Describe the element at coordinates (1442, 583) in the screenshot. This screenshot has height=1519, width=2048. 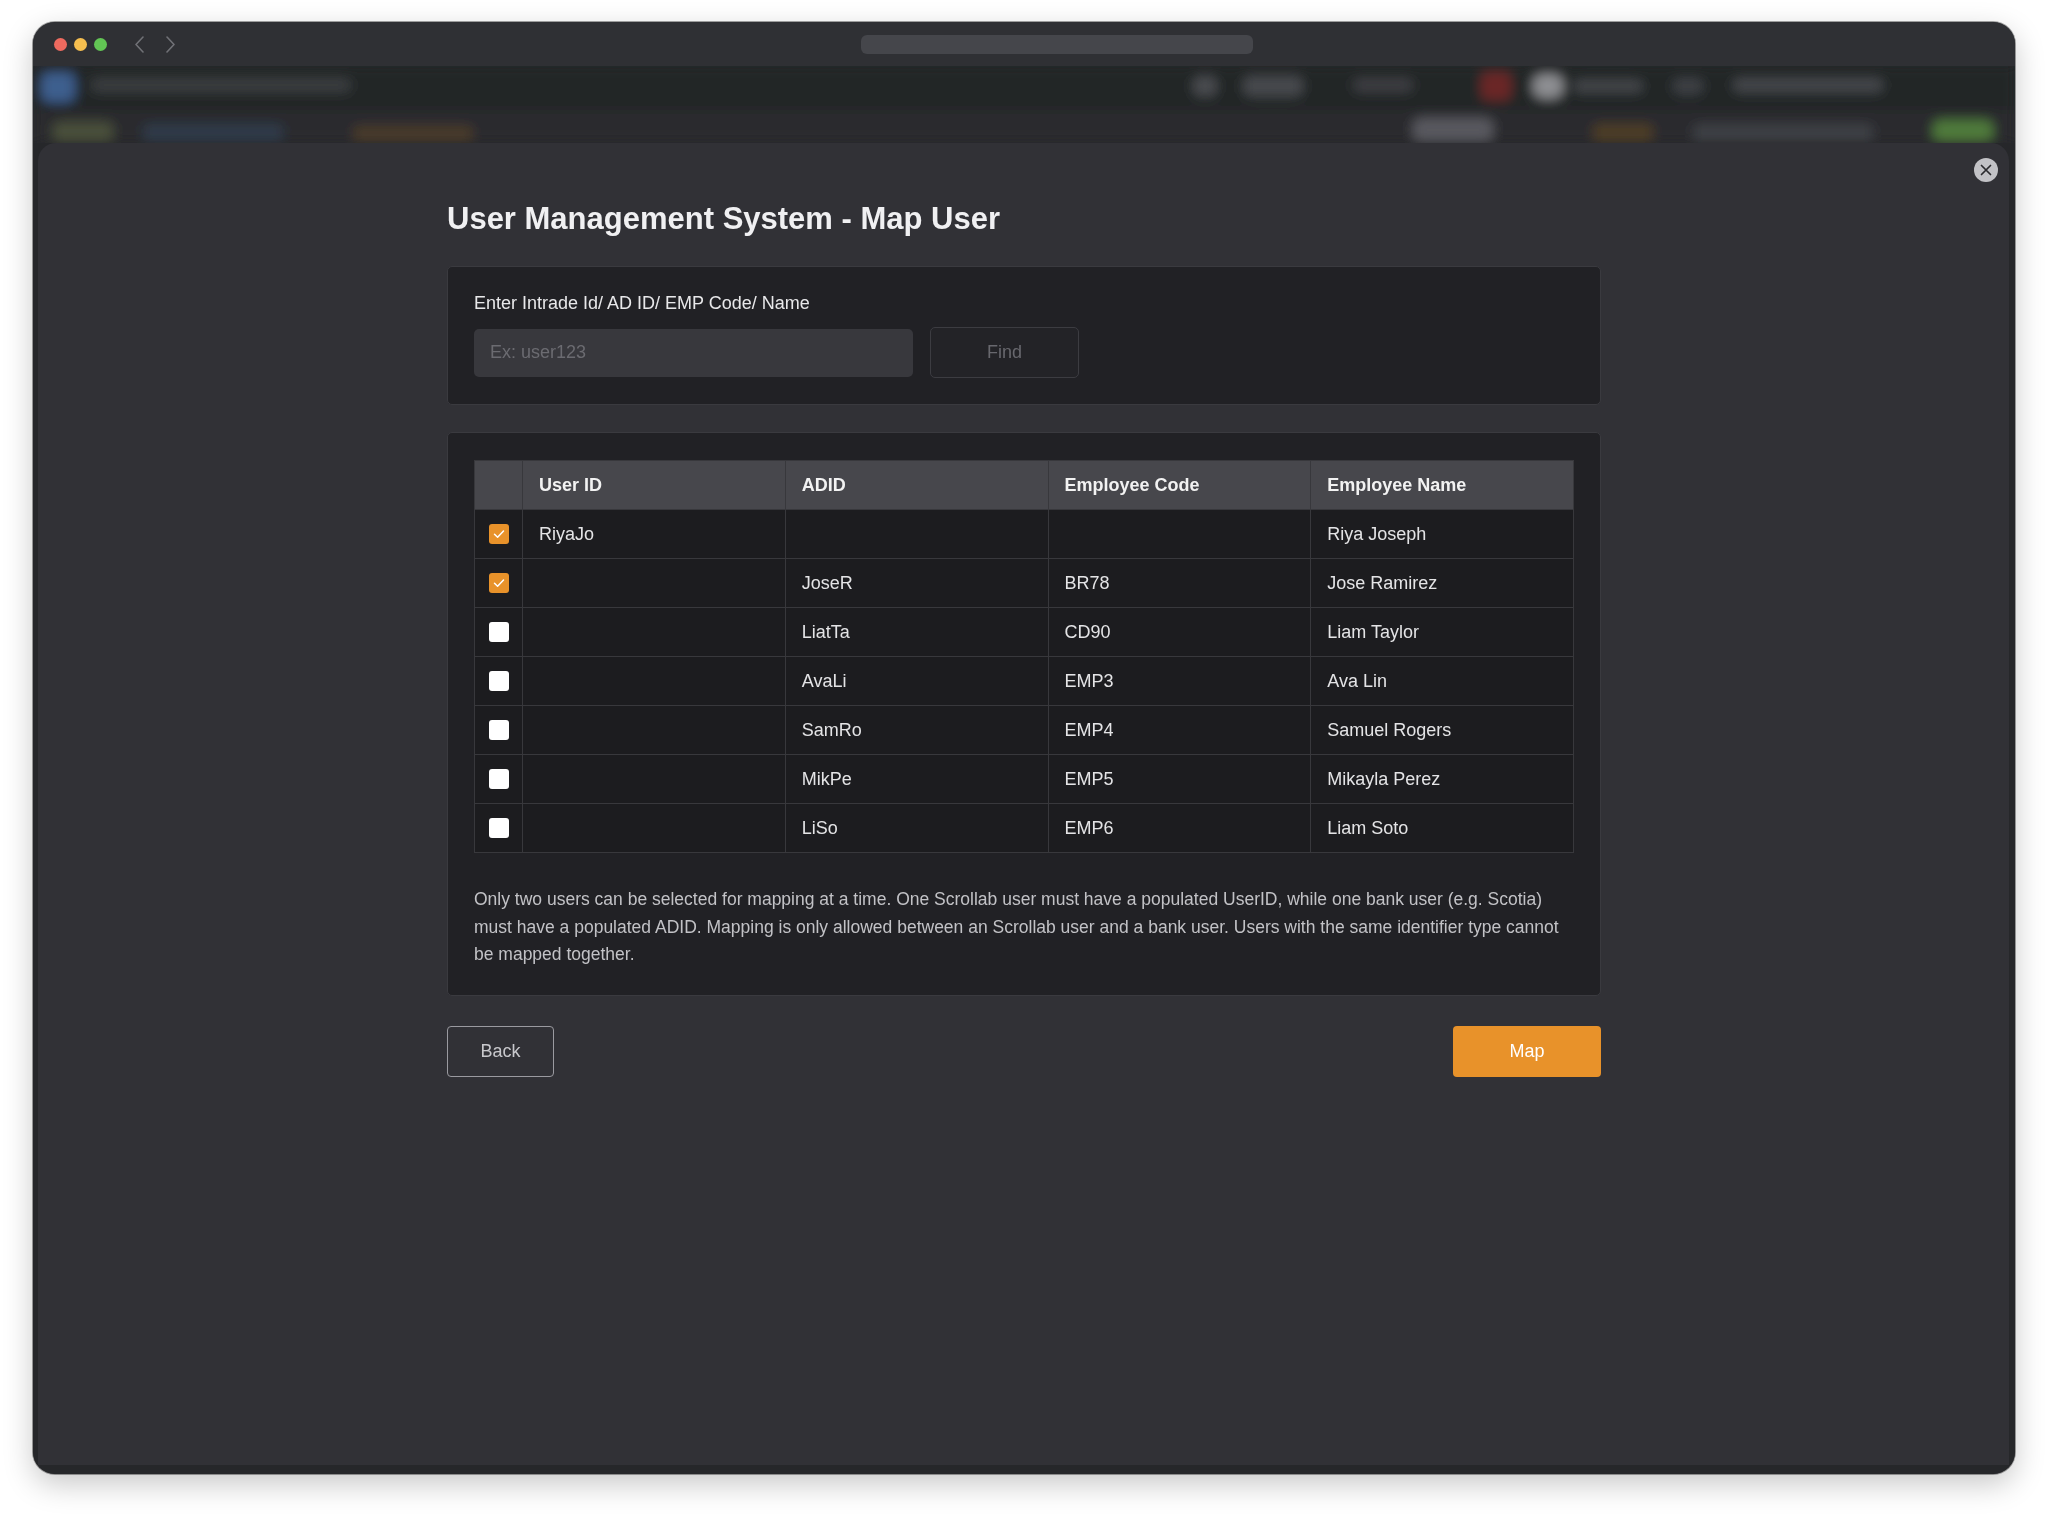
I see `table-cell: Jose Ramirez` at that location.